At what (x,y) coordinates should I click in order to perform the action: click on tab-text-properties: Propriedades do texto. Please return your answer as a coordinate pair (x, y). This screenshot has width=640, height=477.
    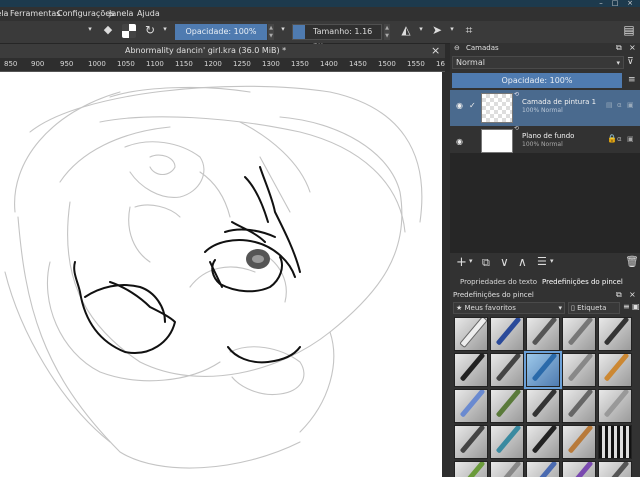
    Looking at the image, I should click on (498, 282).